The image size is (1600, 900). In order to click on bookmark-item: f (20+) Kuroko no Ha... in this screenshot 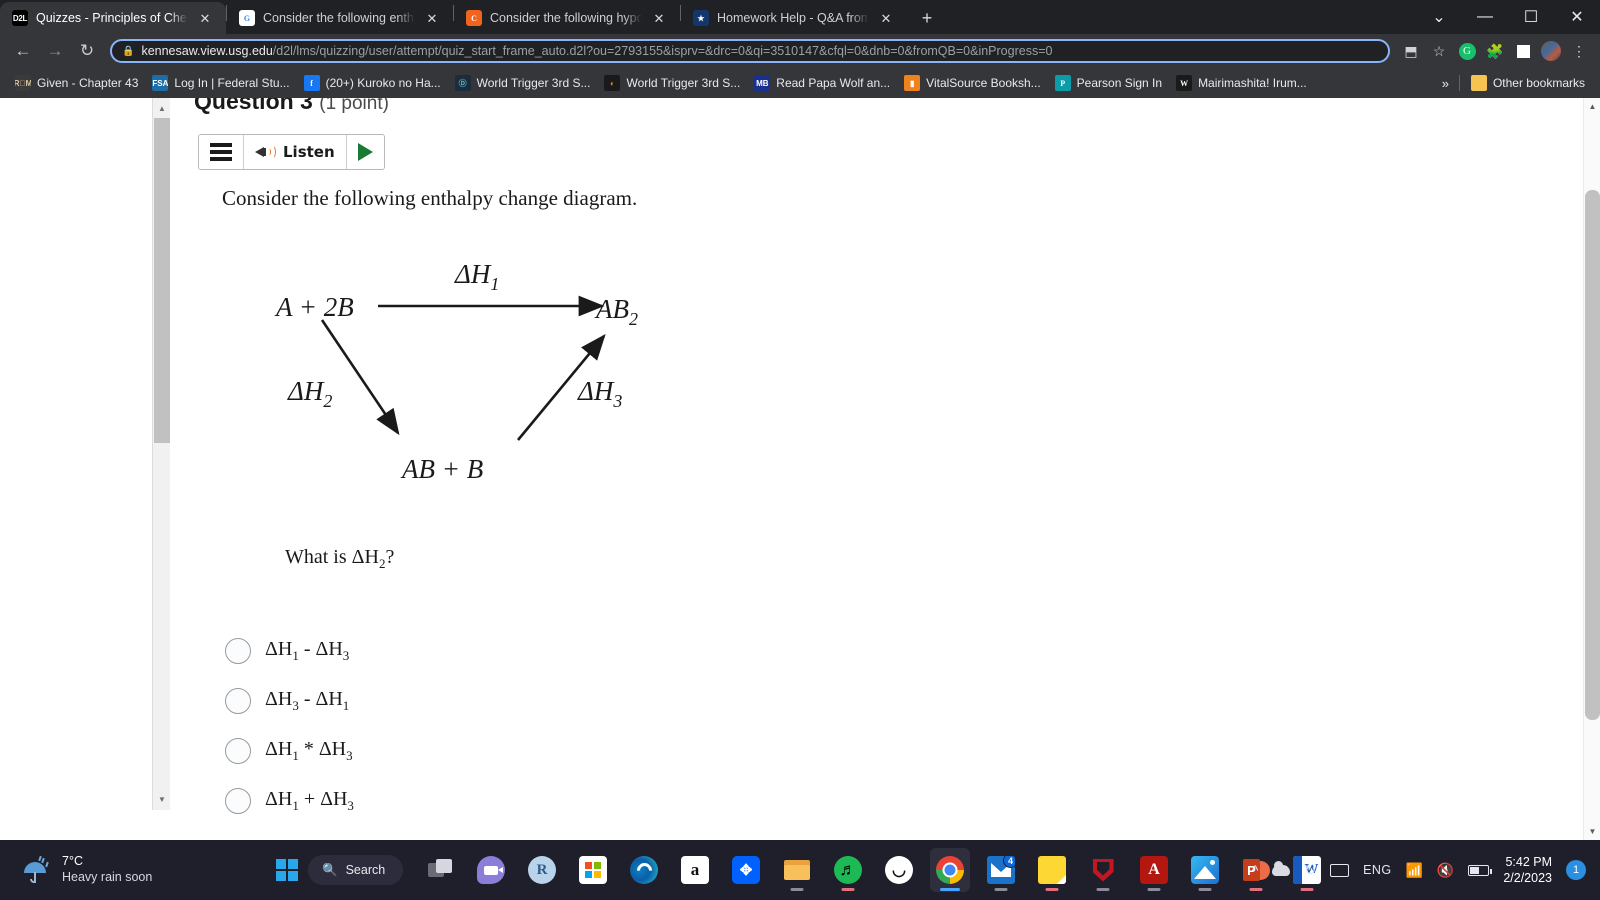, I will do `click(372, 83)`.